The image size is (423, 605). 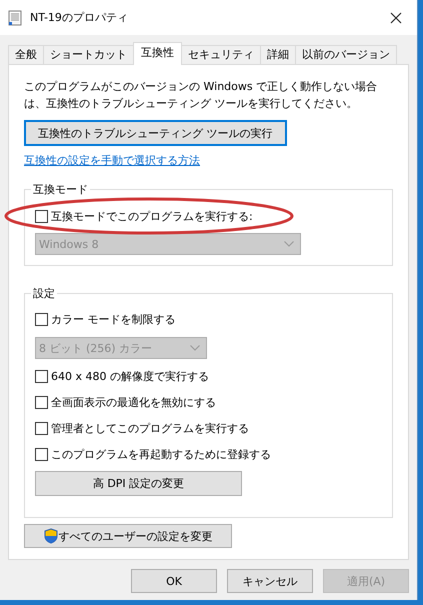 What do you see at coordinates (157, 53) in the screenshot?
I see `tab: 互換性` at bounding box center [157, 53].